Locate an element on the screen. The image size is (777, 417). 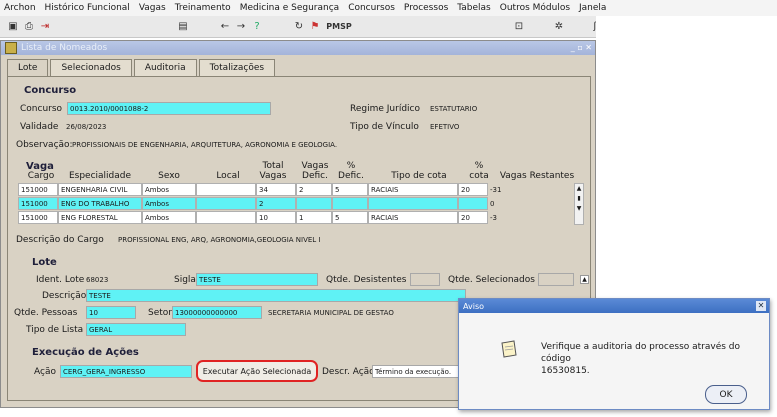
cell-vagas-restantes: -31 is located at coordinates (496, 189).